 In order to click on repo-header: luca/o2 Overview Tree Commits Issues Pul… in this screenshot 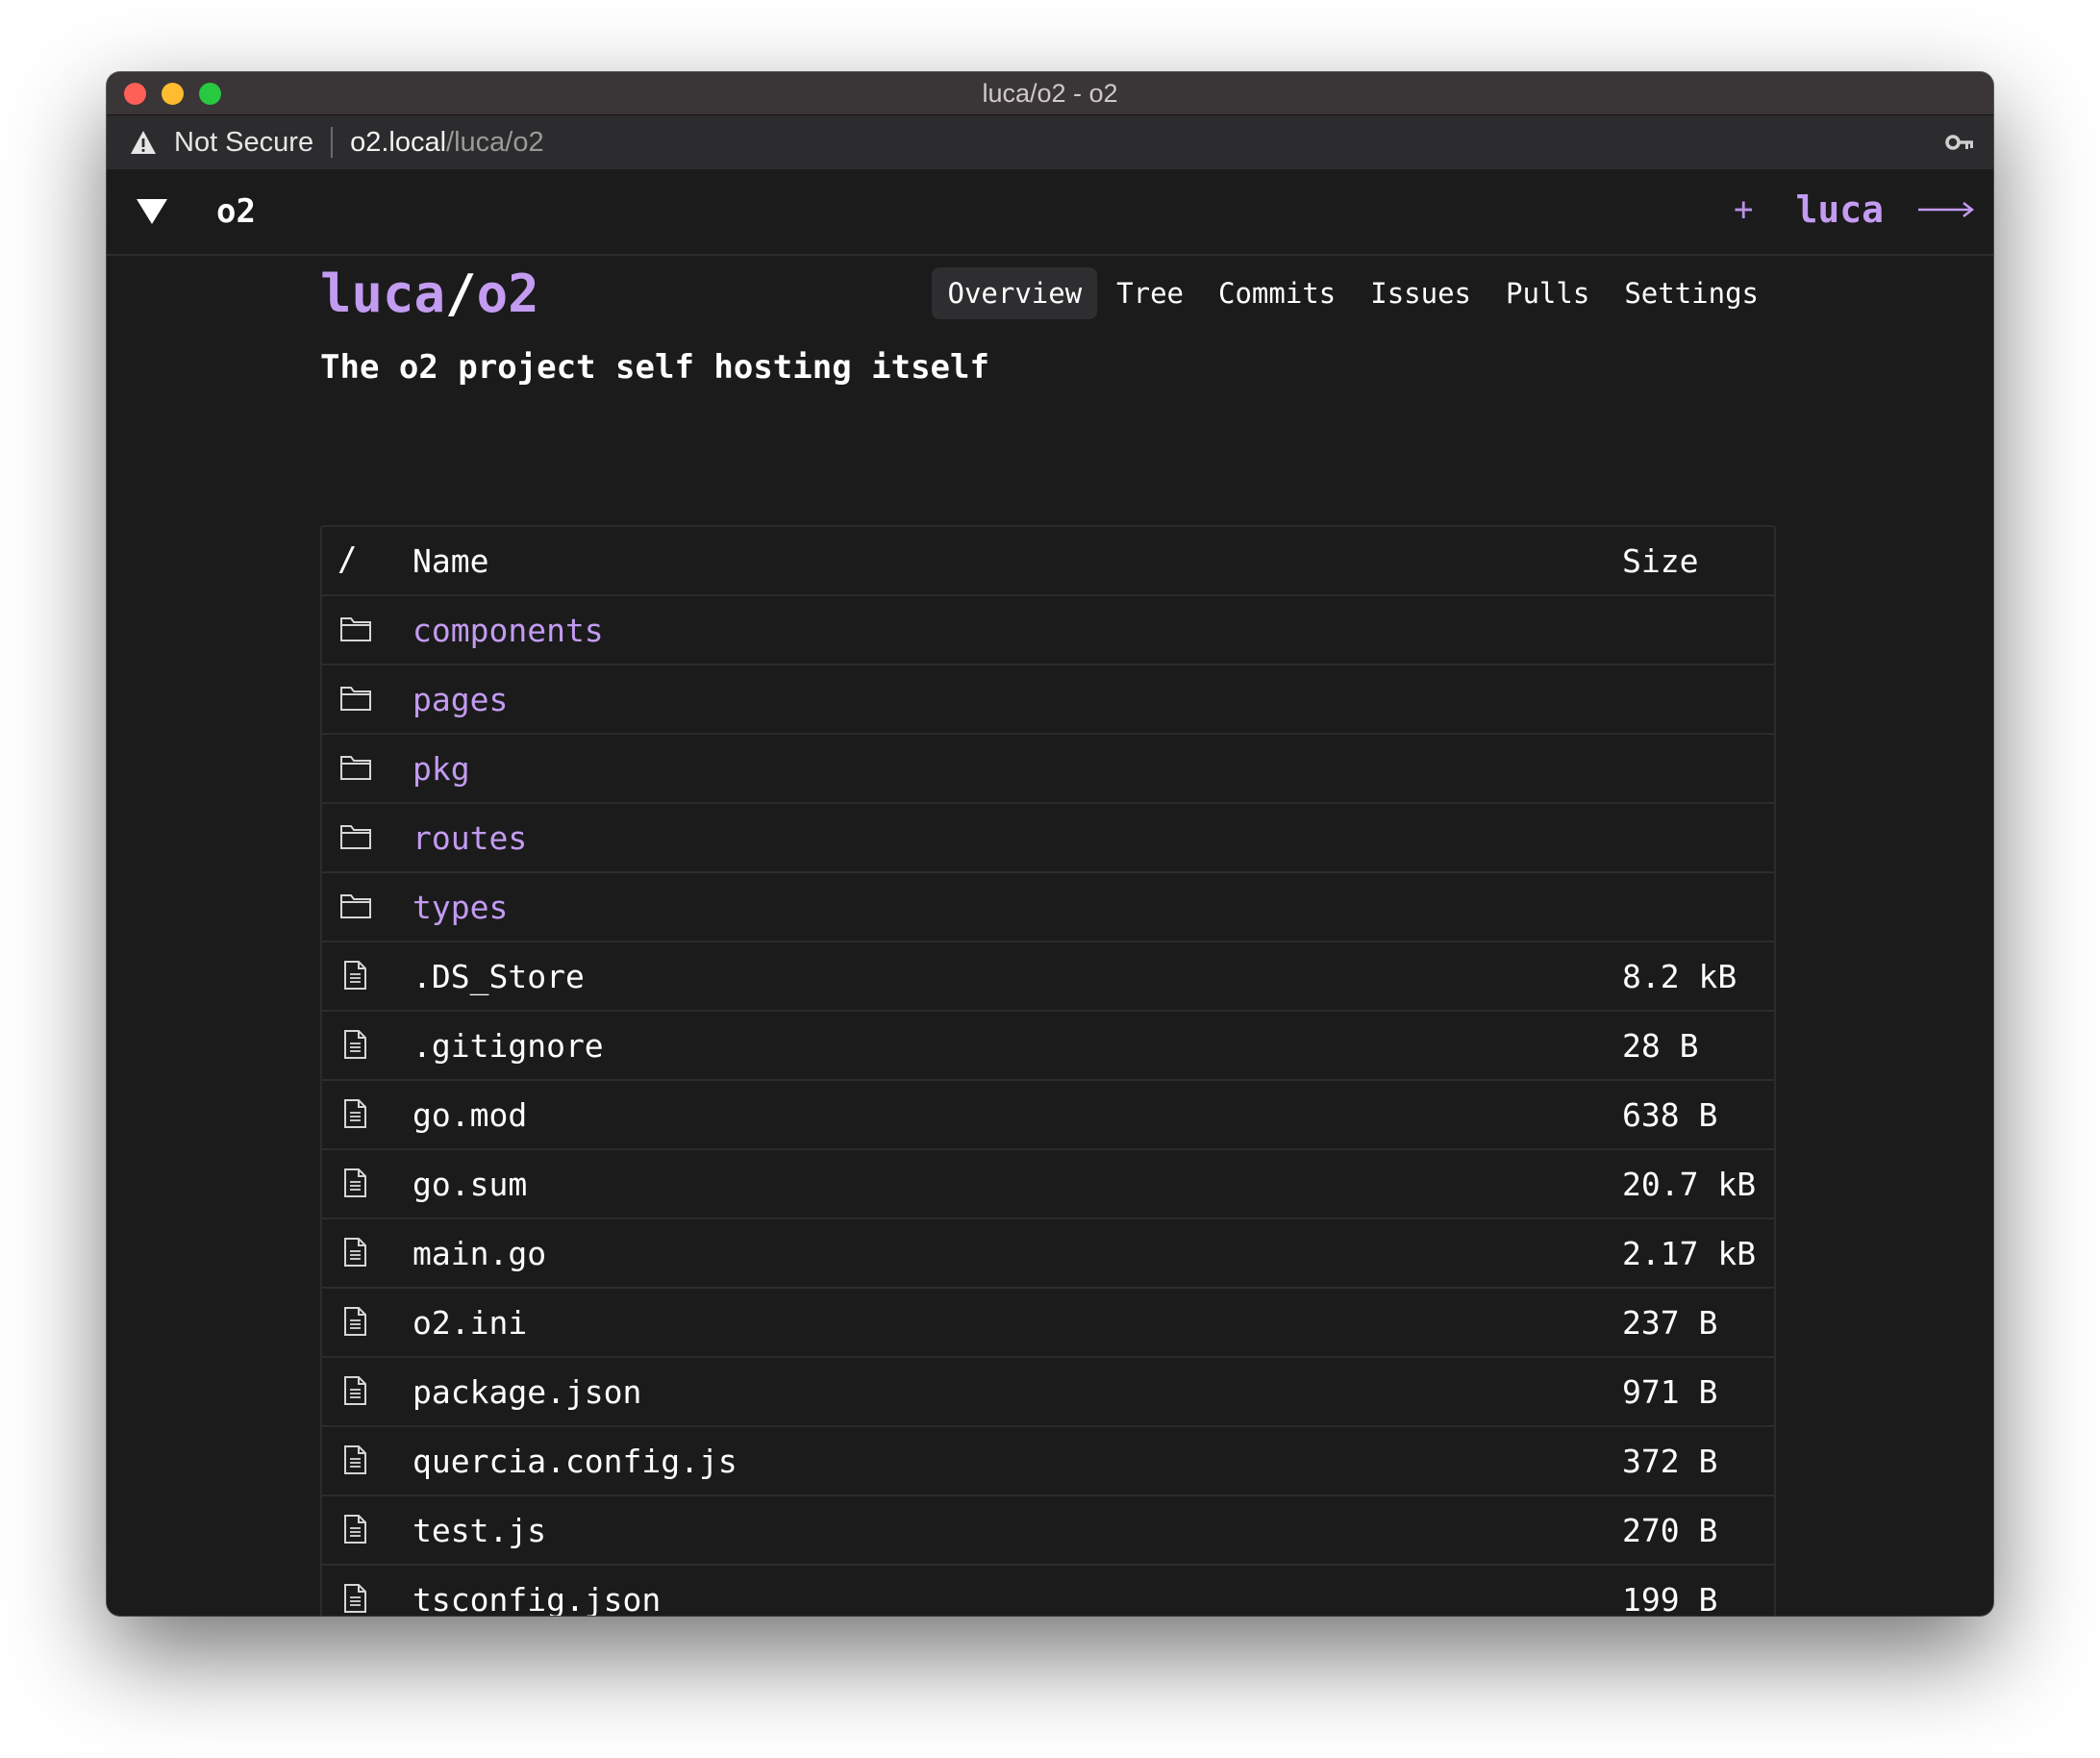, I will do `click(1047, 297)`.